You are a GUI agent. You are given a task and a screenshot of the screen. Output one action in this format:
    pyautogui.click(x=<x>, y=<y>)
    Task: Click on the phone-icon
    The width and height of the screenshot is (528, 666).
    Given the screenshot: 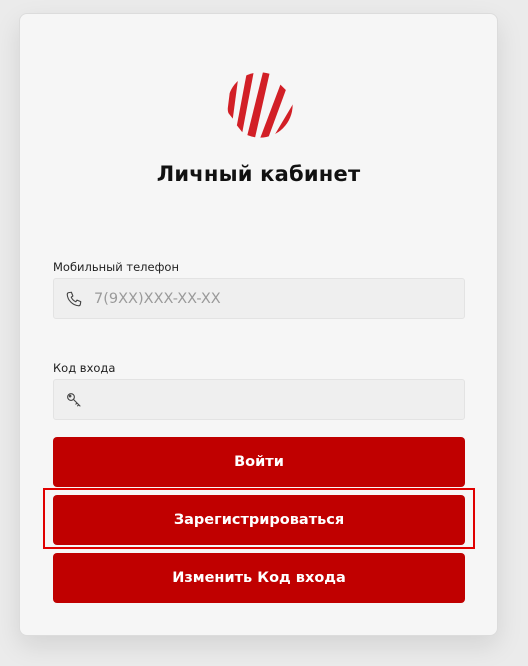 What is the action you would take?
    pyautogui.click(x=74, y=299)
    